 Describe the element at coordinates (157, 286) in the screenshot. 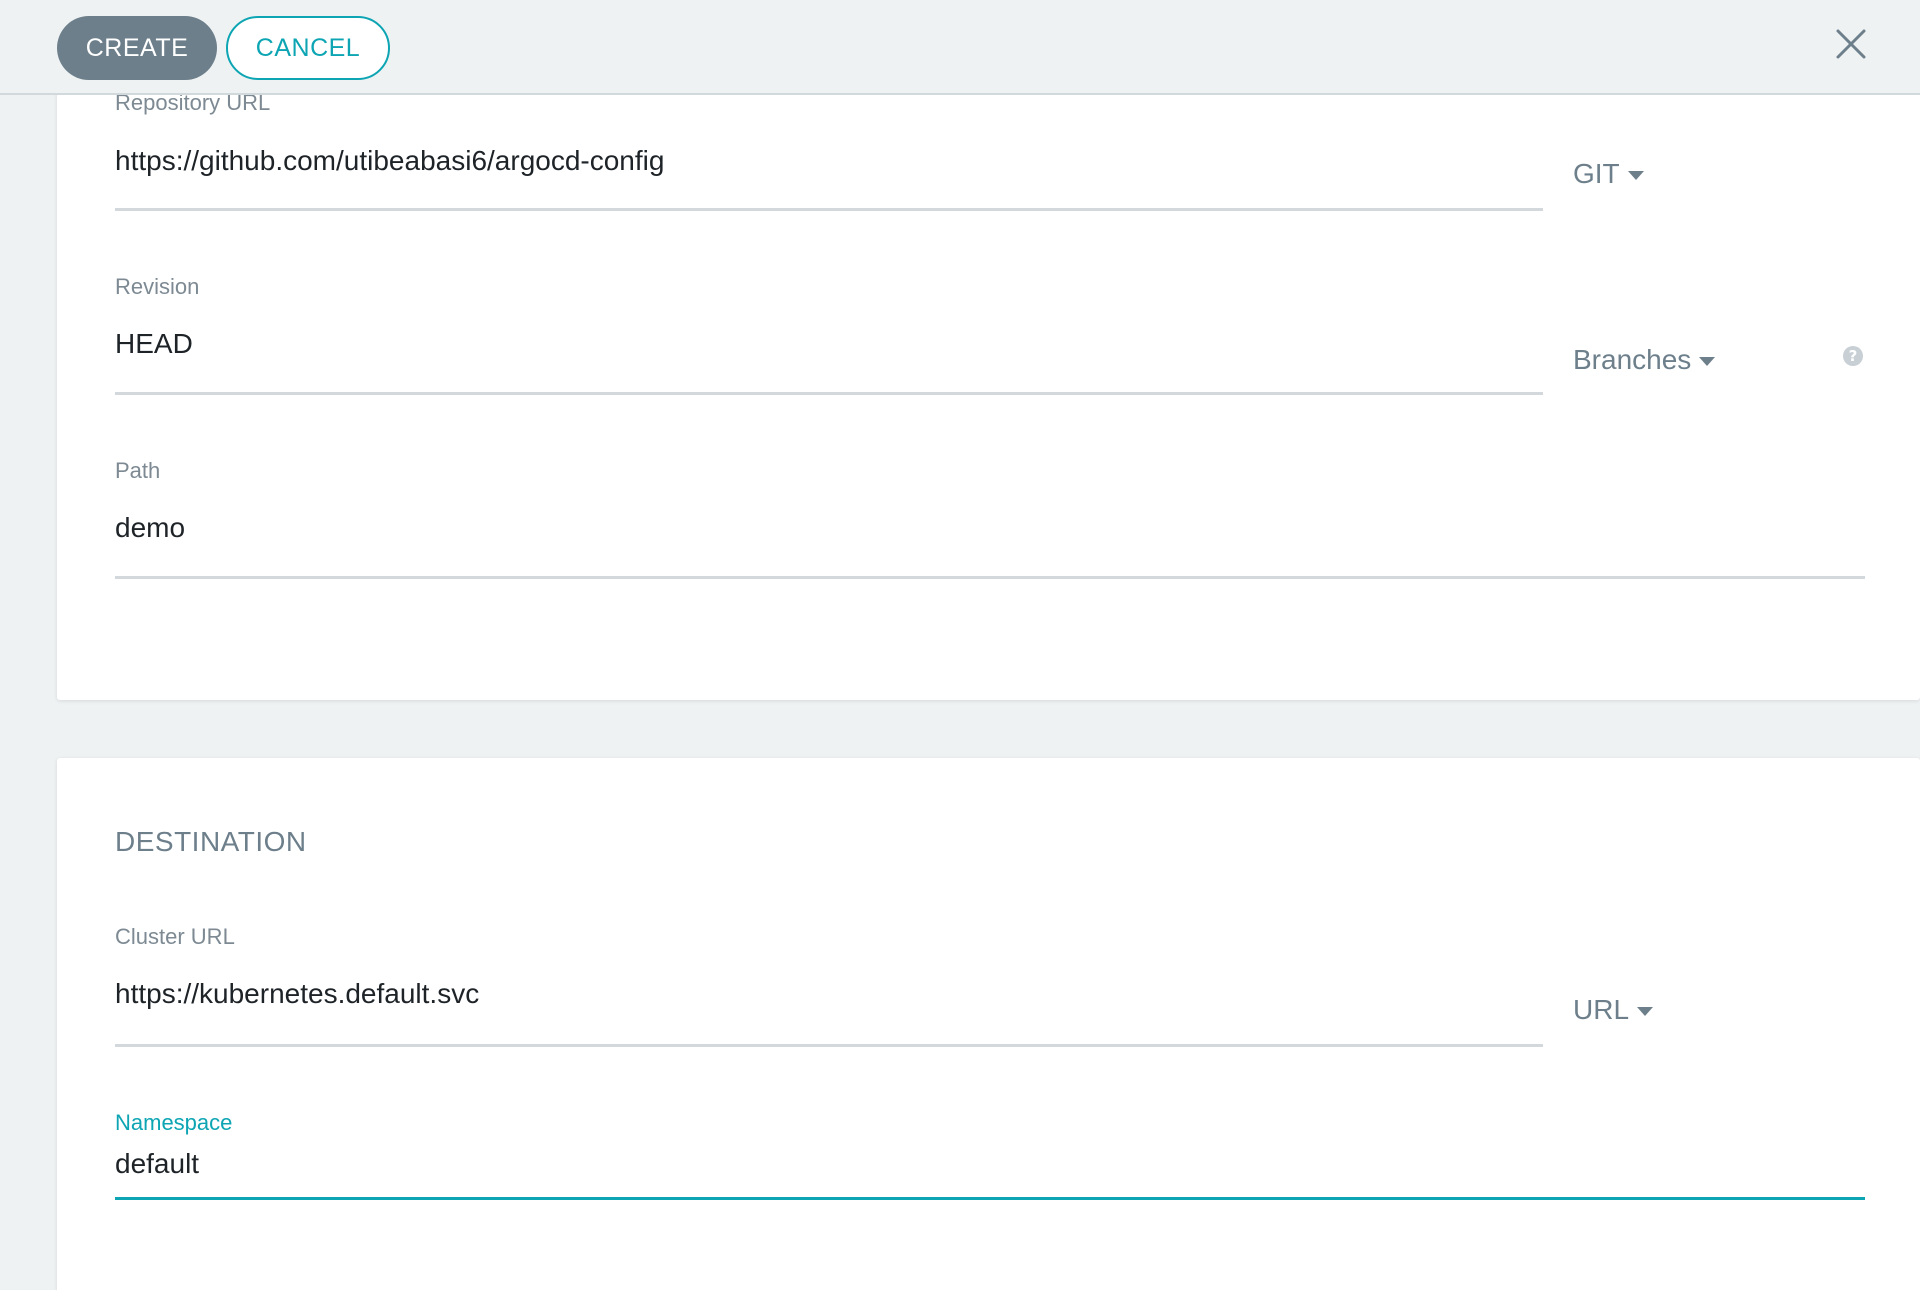

I see `revision-label: Revision` at that location.